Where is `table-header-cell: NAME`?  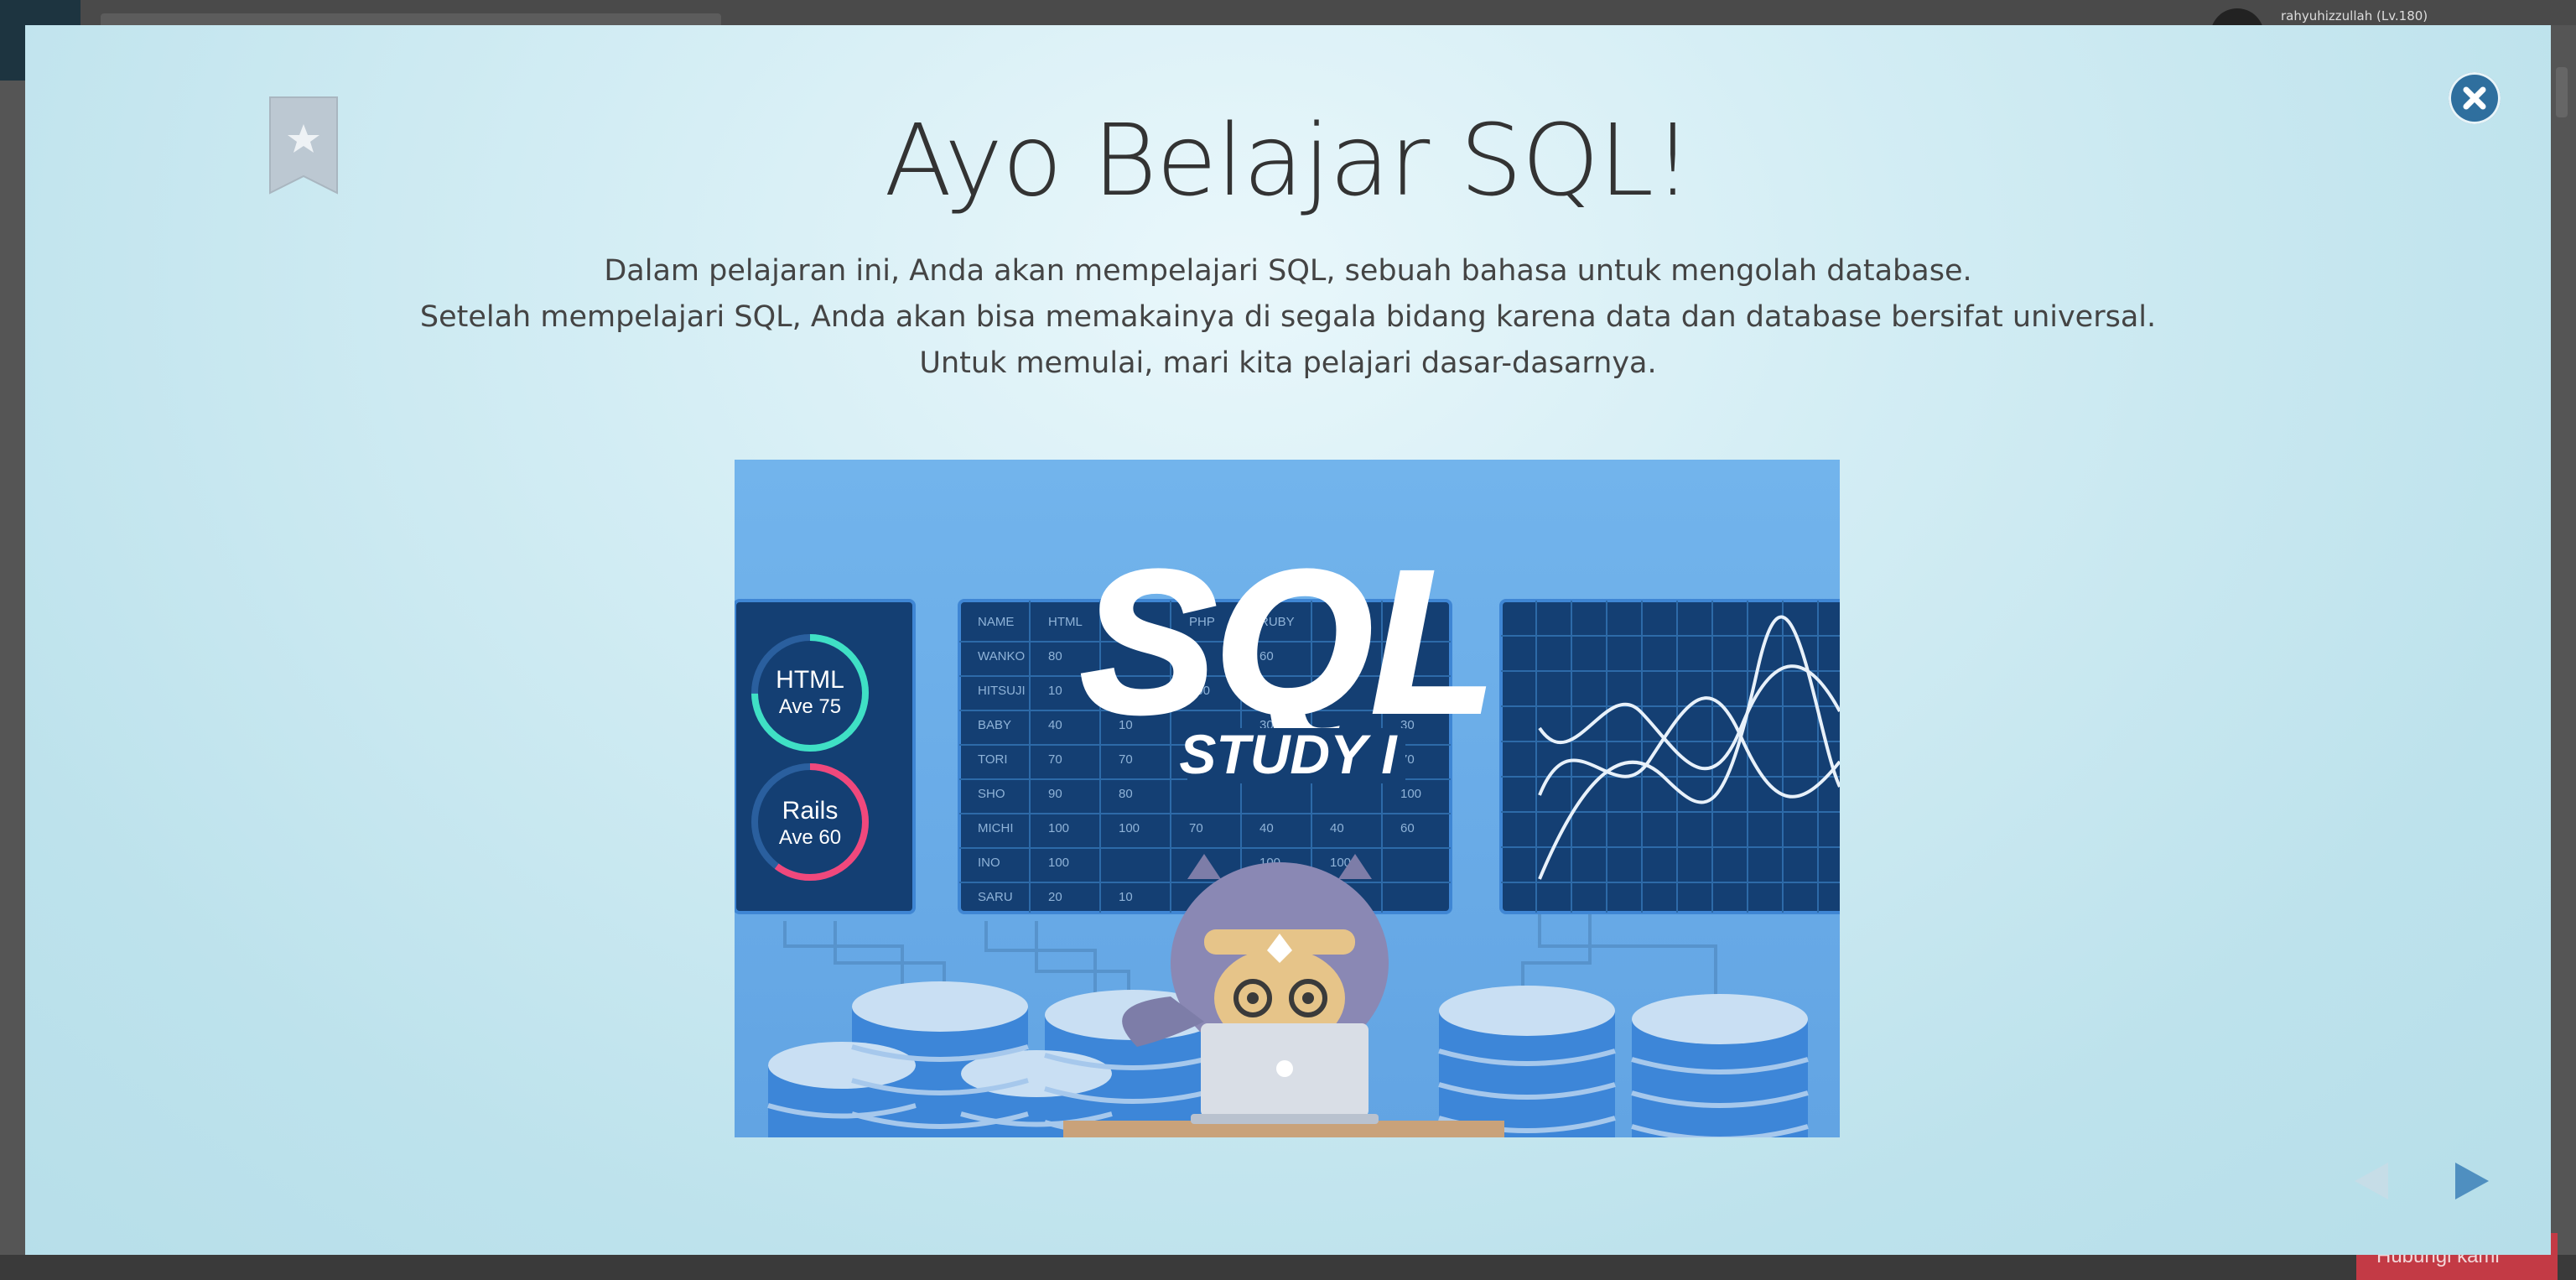 table-header-cell: NAME is located at coordinates (996, 622).